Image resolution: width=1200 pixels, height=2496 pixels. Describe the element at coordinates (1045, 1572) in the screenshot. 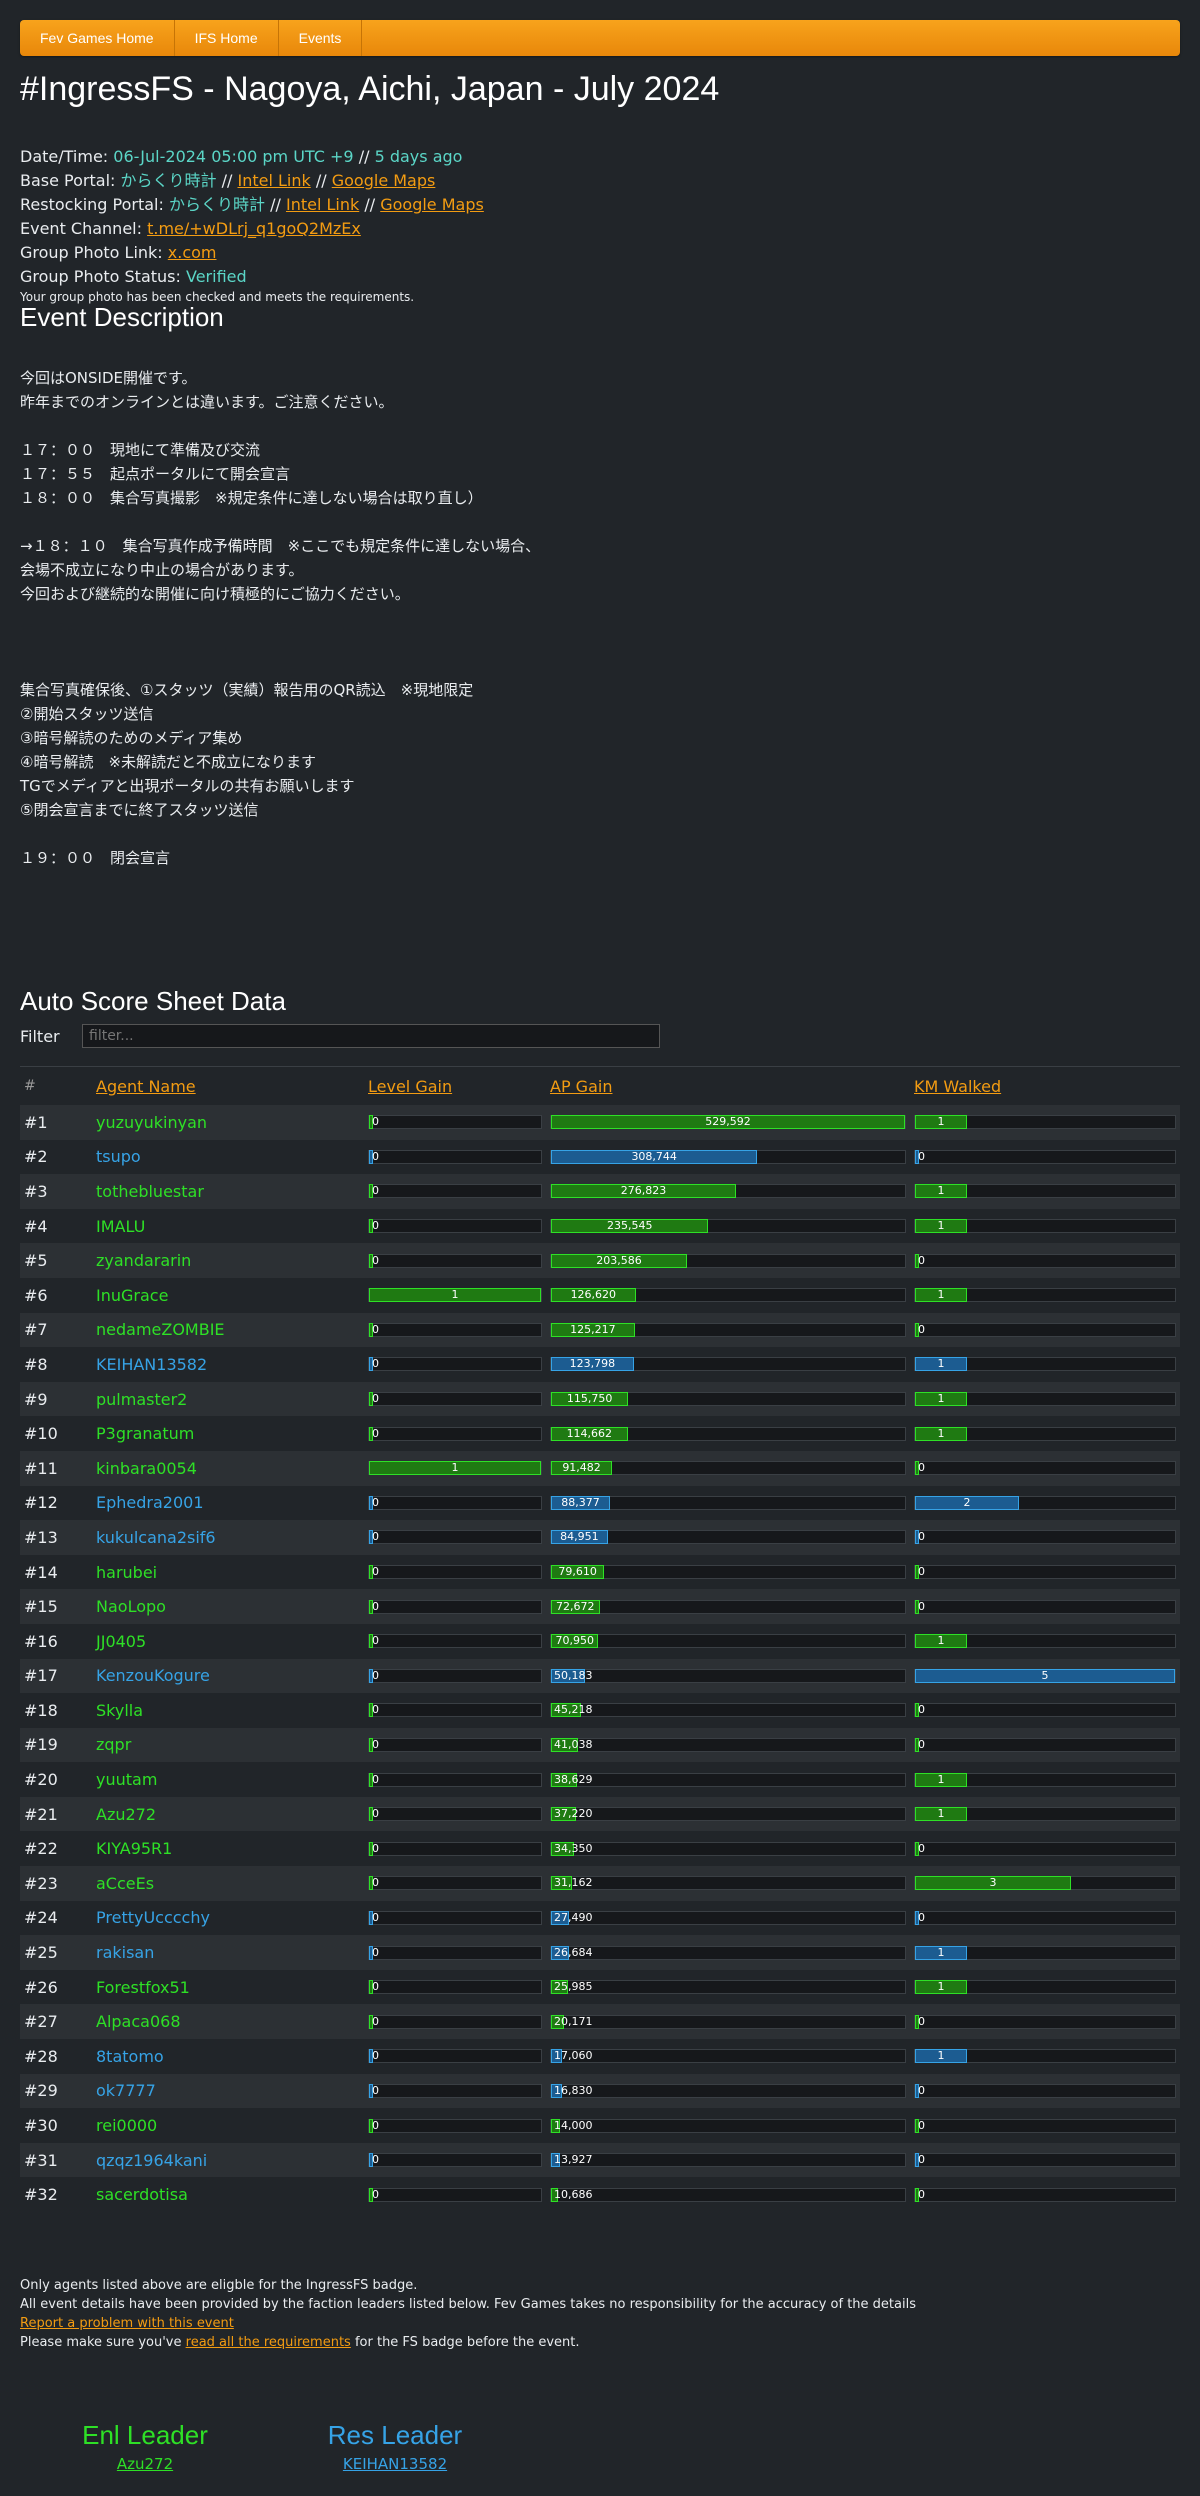

I see `km-walked-bar-track: 0` at that location.